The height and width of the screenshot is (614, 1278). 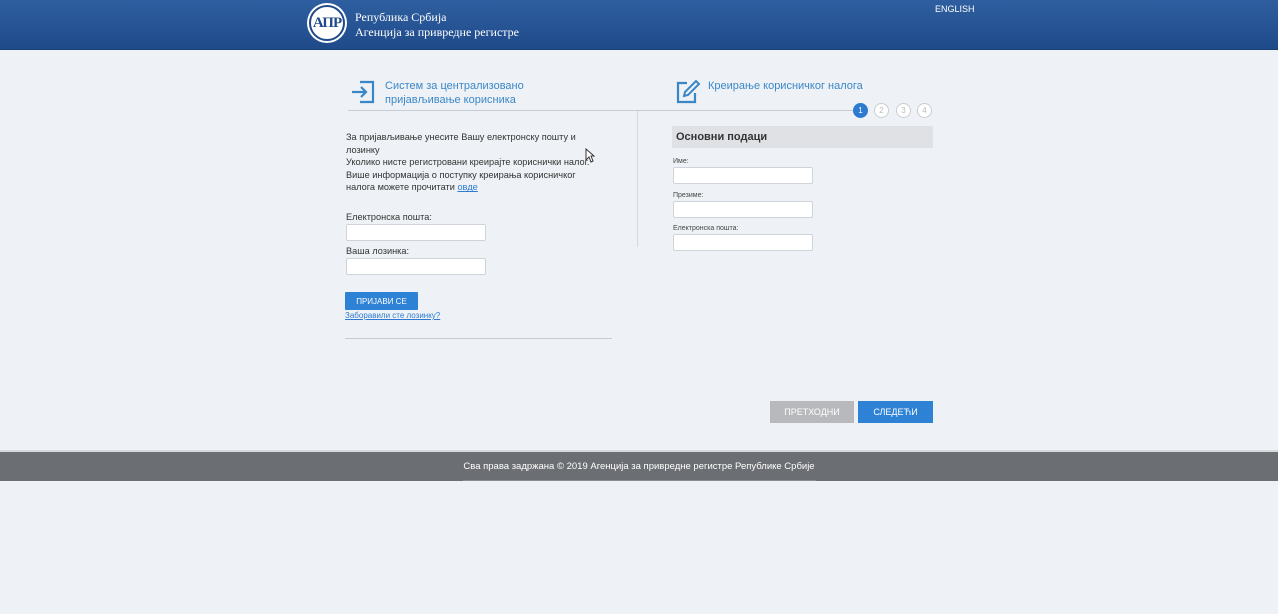 I want to click on password-label: Ваша лозинка:, so click(x=378, y=251).